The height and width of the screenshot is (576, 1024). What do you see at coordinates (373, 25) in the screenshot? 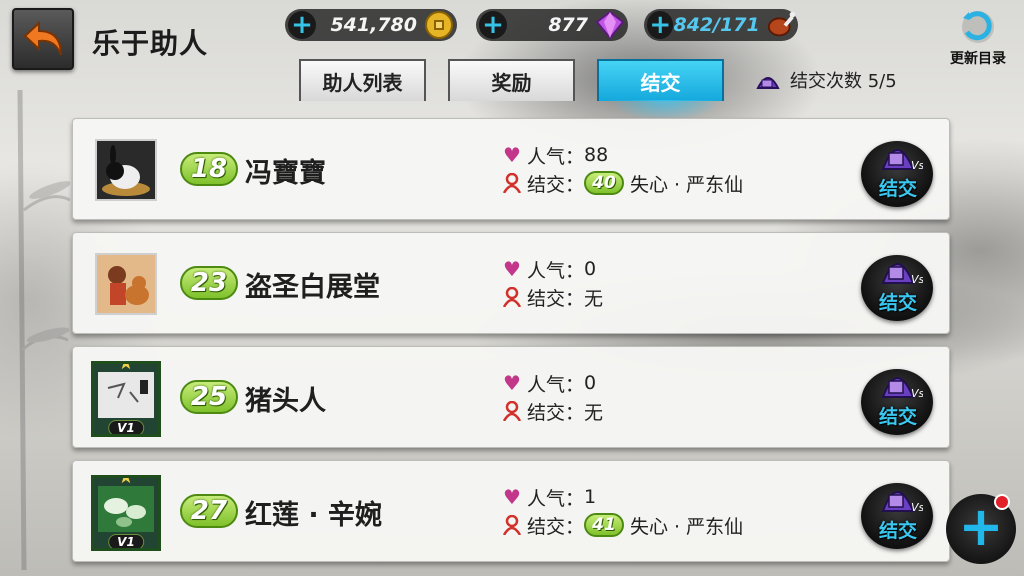
I see `coin-value: 541,780` at bounding box center [373, 25].